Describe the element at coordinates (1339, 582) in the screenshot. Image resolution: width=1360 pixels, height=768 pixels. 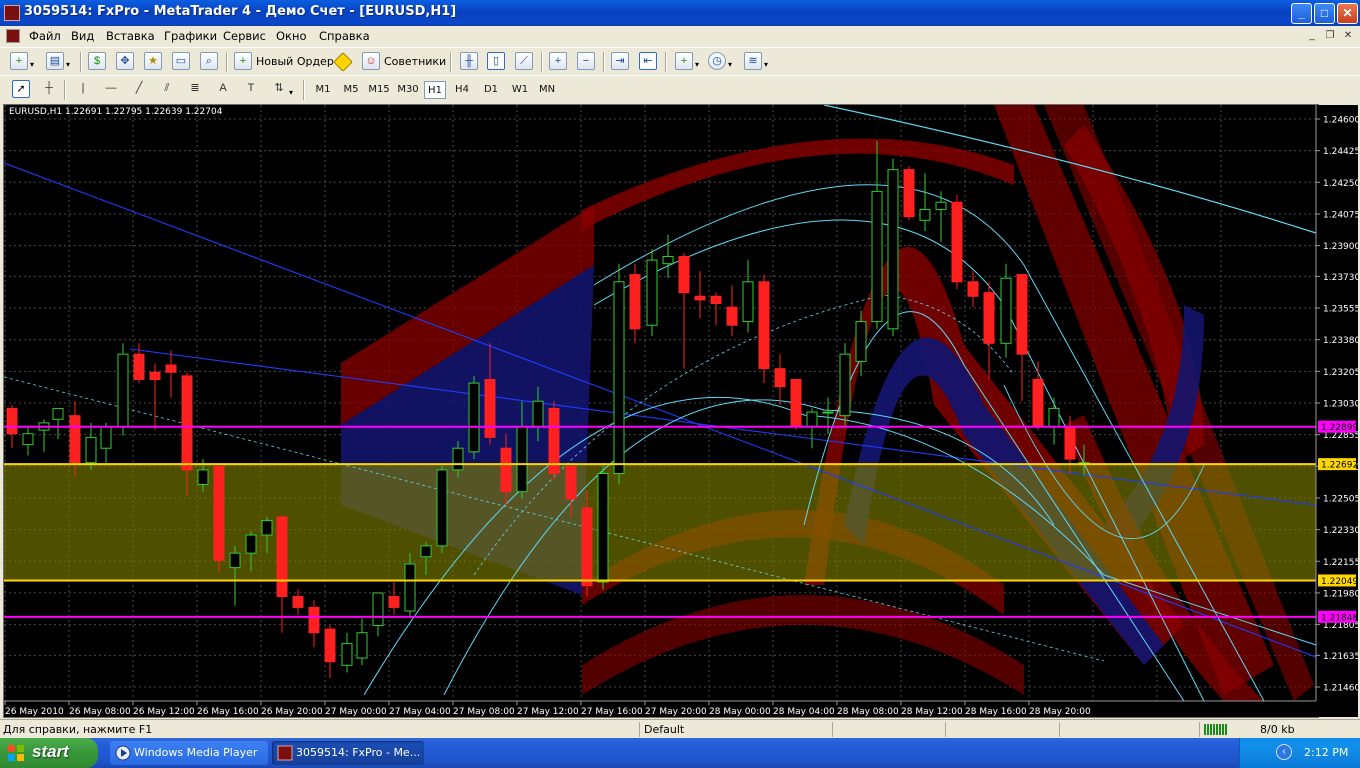
I see `level-price-label: 1.22049` at that location.